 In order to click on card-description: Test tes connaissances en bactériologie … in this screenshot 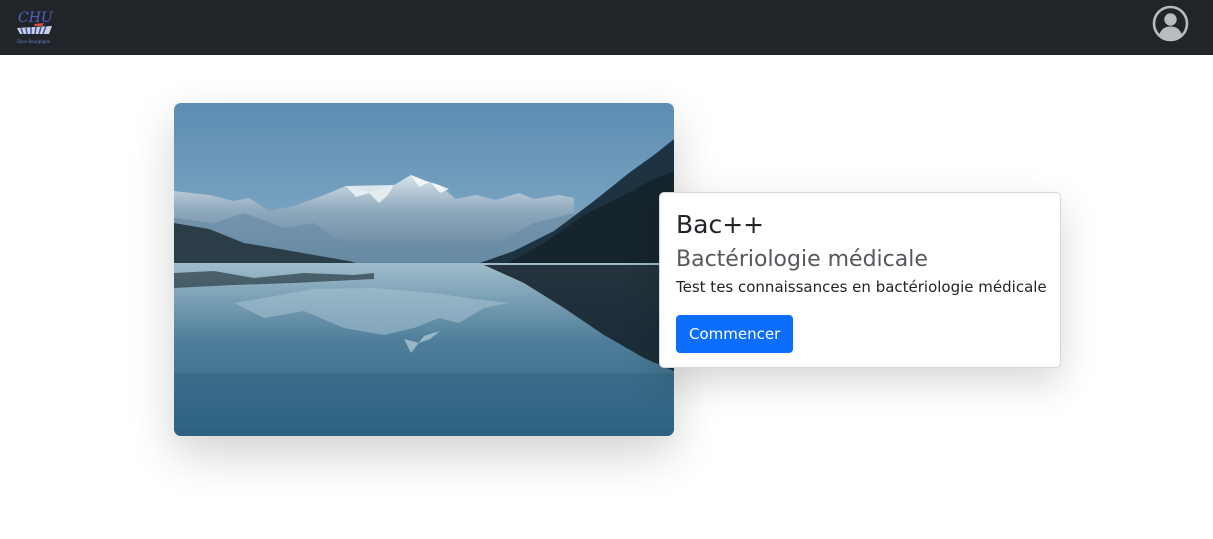, I will do `click(861, 287)`.